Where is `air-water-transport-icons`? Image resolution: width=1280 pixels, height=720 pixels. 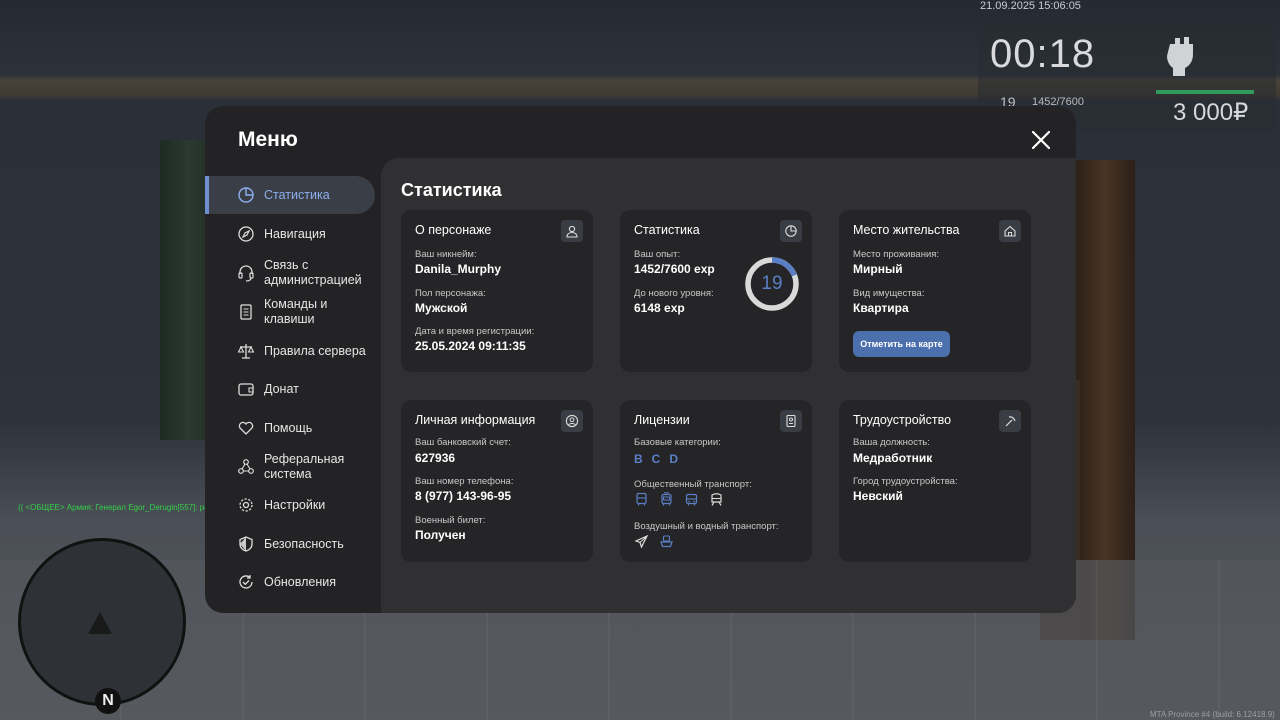
air-water-transport-icons is located at coordinates (654, 541).